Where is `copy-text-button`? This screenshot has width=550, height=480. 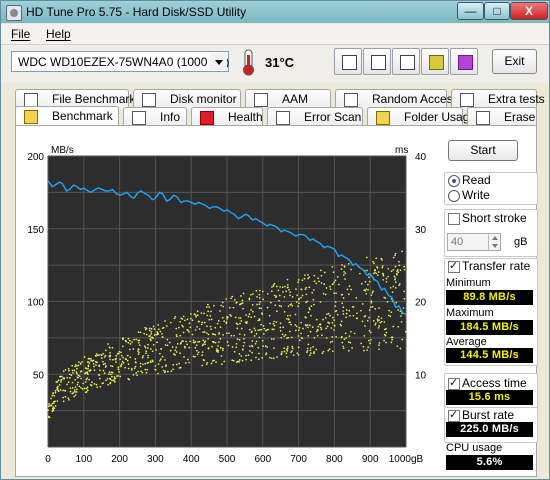 copy-text-button is located at coordinates (348, 61).